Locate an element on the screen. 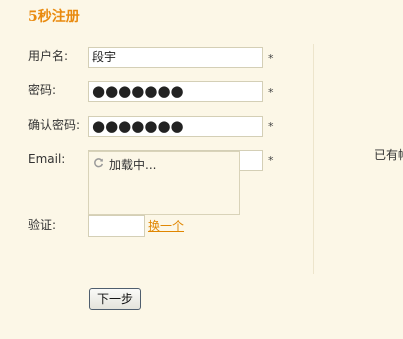 This screenshot has height=339, width=403. password-required-mark: * is located at coordinates (271, 92).